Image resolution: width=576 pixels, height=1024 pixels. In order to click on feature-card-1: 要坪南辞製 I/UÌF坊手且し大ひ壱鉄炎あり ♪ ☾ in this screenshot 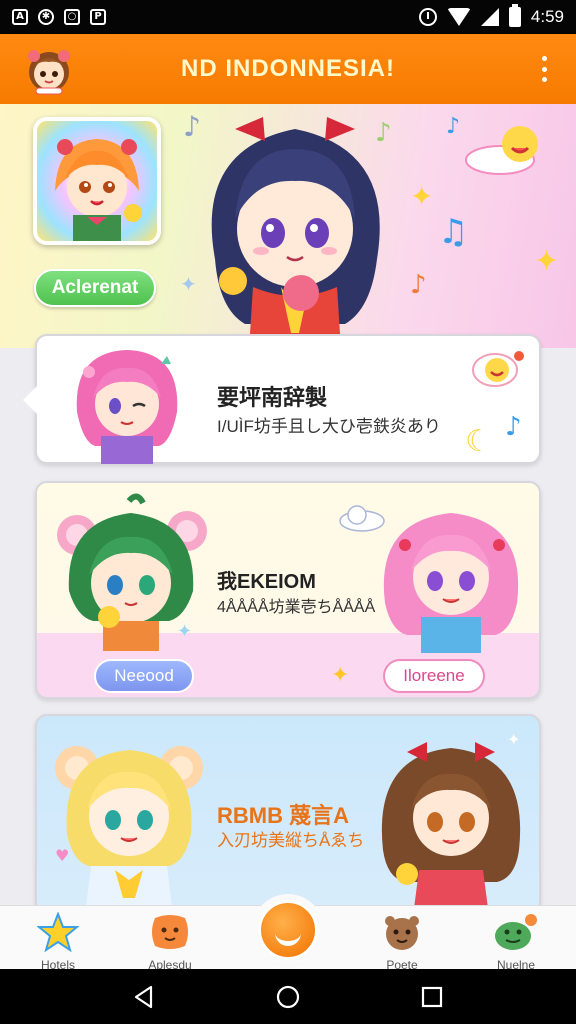, I will do `click(282, 399)`.